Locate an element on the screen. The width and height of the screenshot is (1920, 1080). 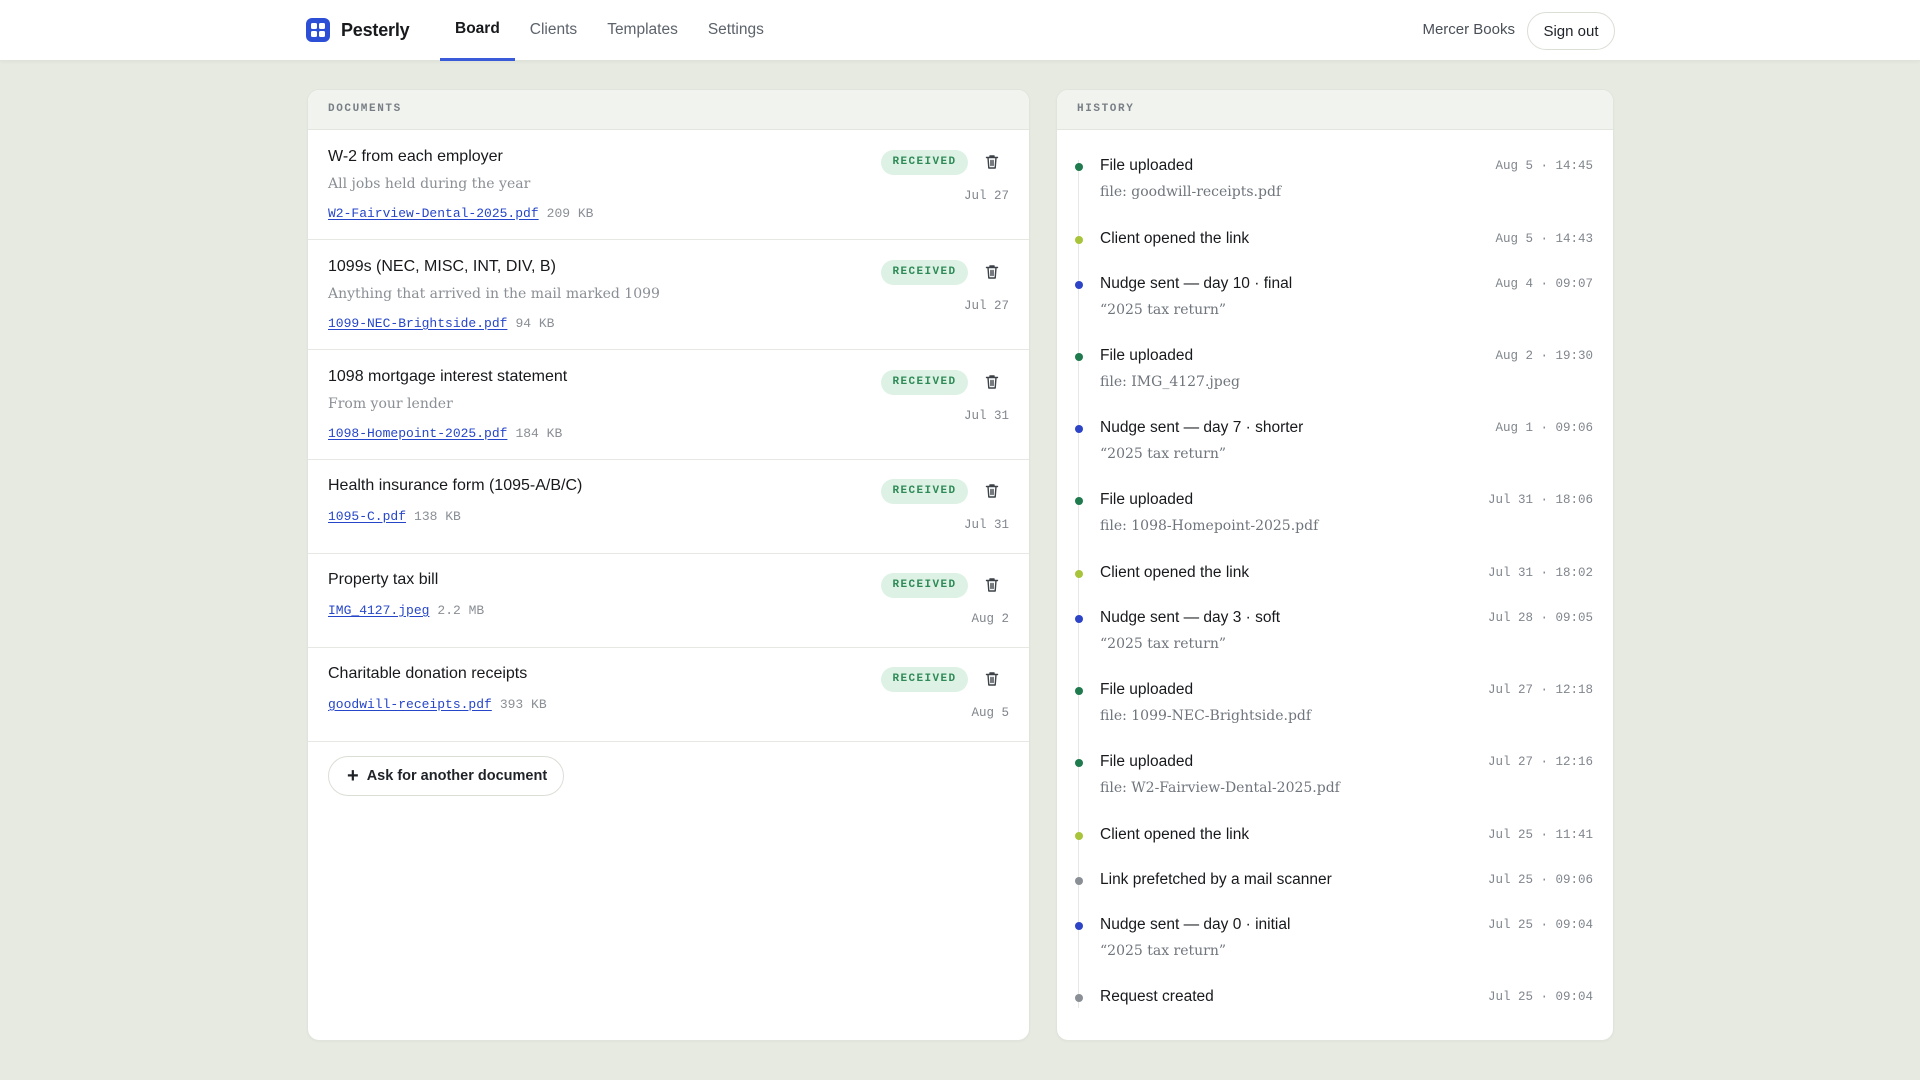
document-title: W-2 from each employer is located at coordinates (415, 156).